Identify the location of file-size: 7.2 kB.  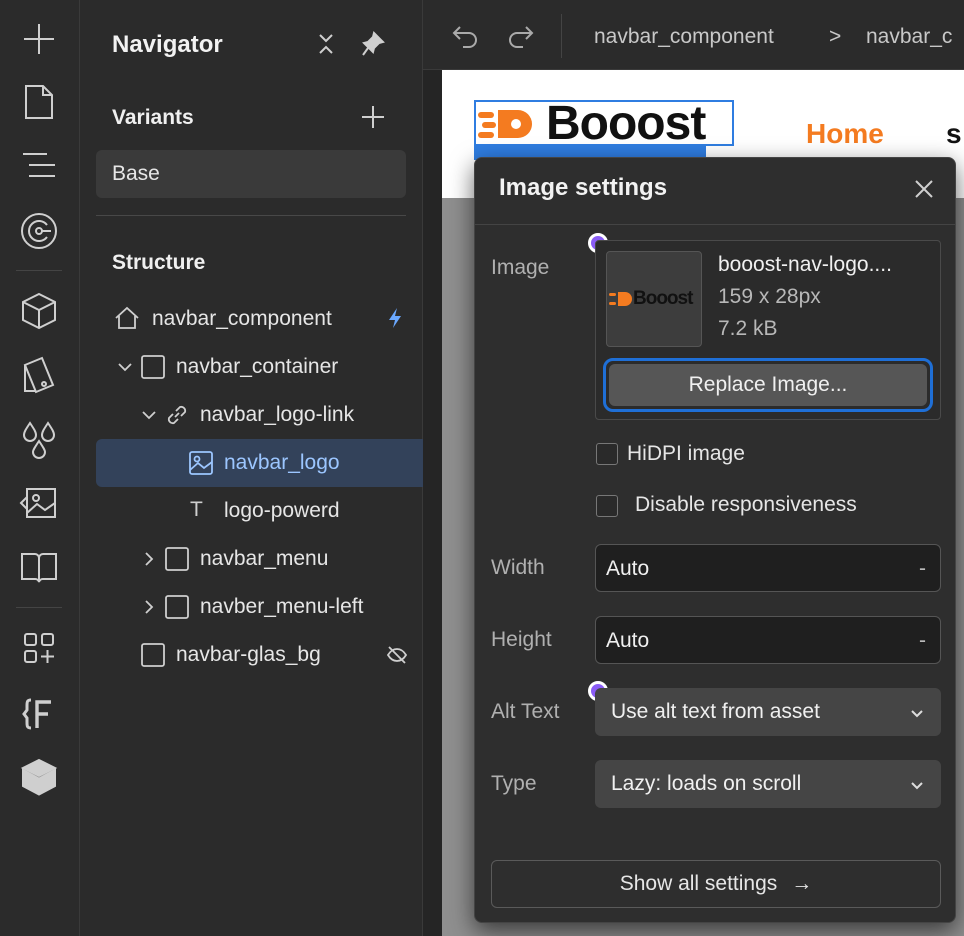
(748, 328).